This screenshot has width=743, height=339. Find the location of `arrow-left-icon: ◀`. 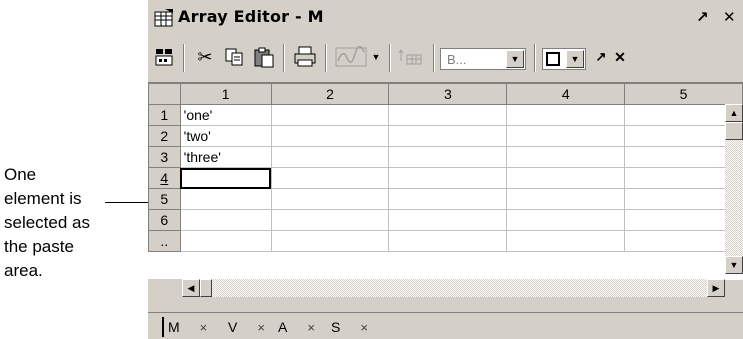

arrow-left-icon: ◀ is located at coordinates (191, 287).